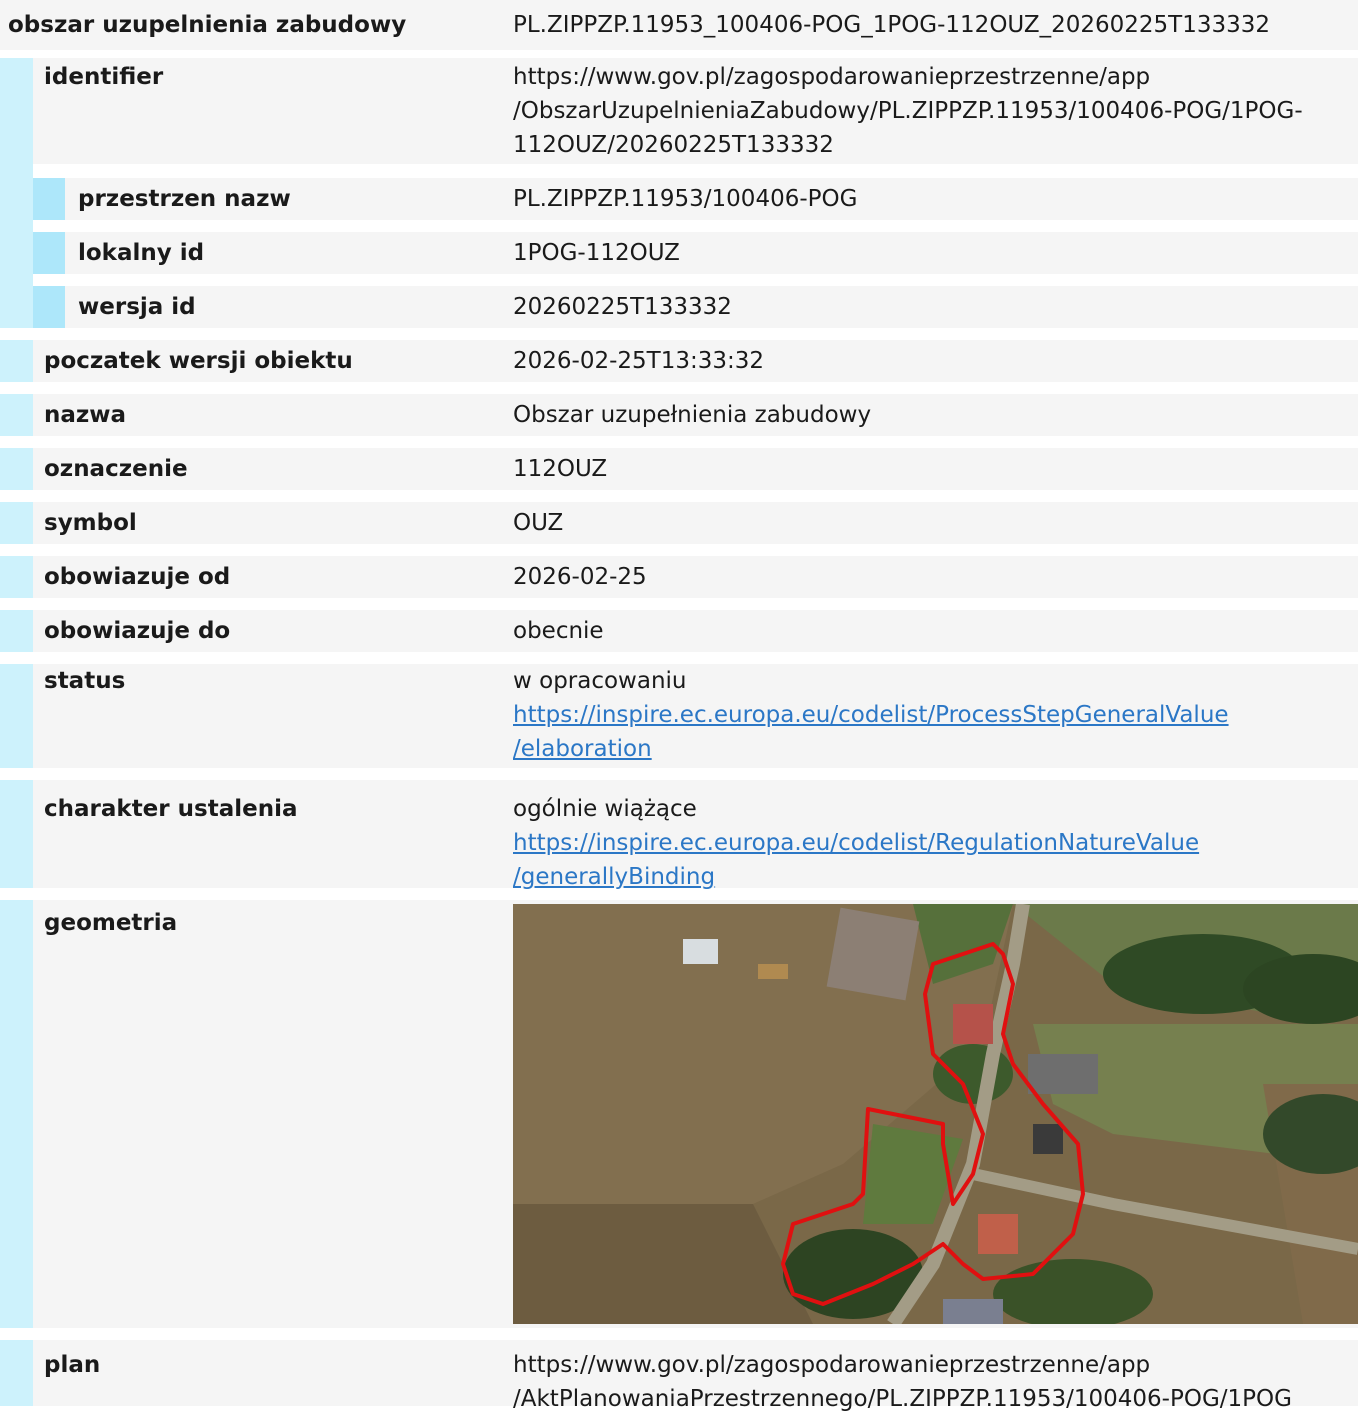  I want to click on namespace-label: przestrzen nazw, so click(184, 199).